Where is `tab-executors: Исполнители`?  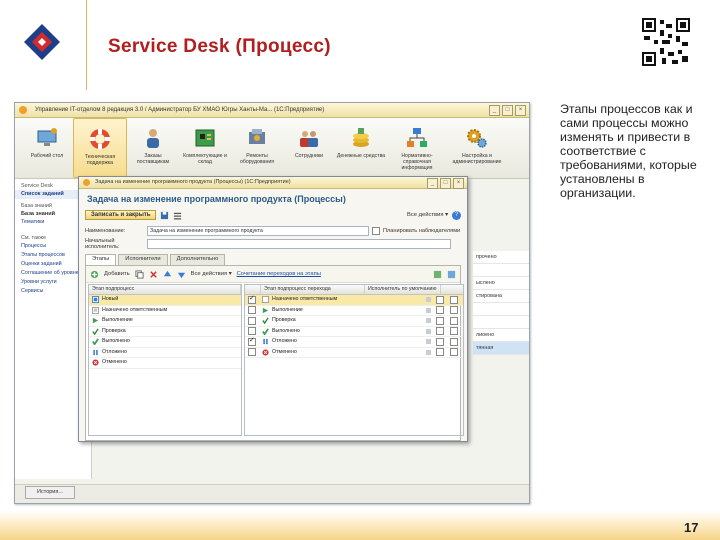
tab-executors: Исполнители is located at coordinates (143, 259).